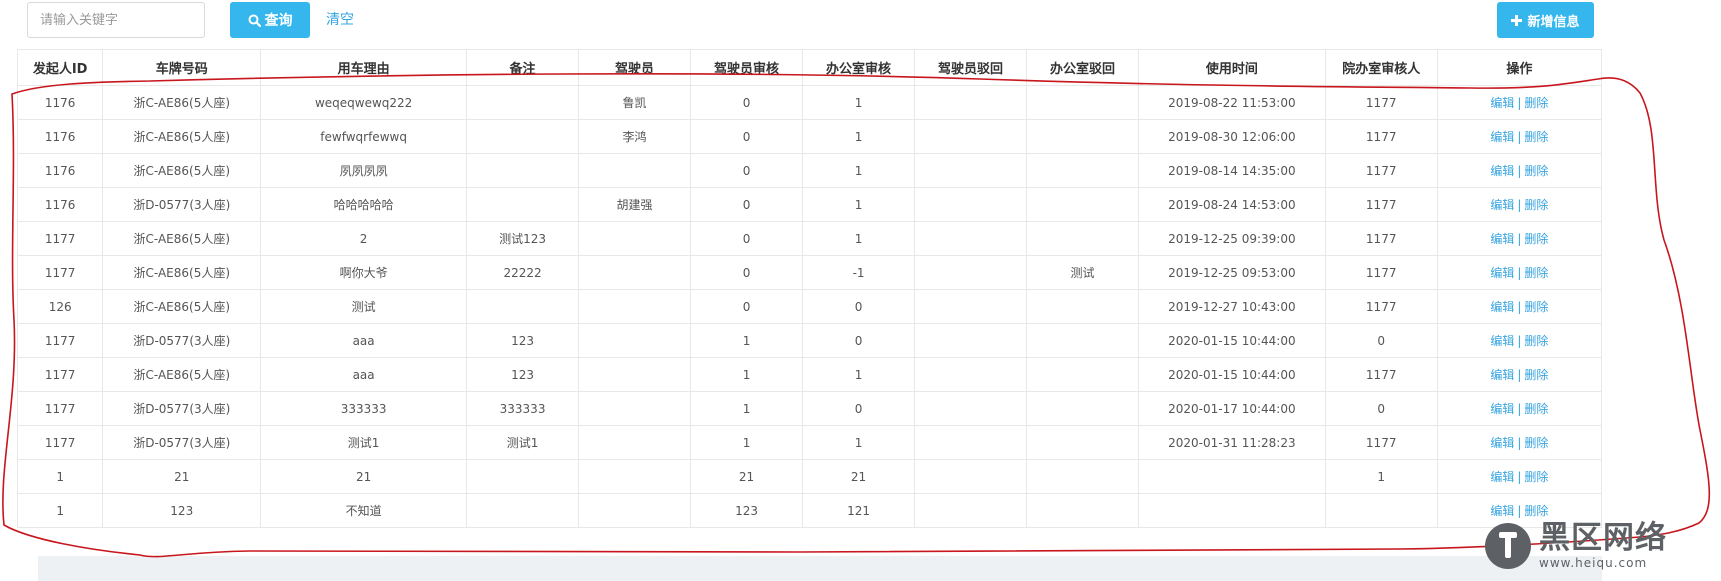 This screenshot has width=1721, height=581. Describe the element at coordinates (1381, 408) in the screenshot. I see `cell-reviewer: 0` at that location.